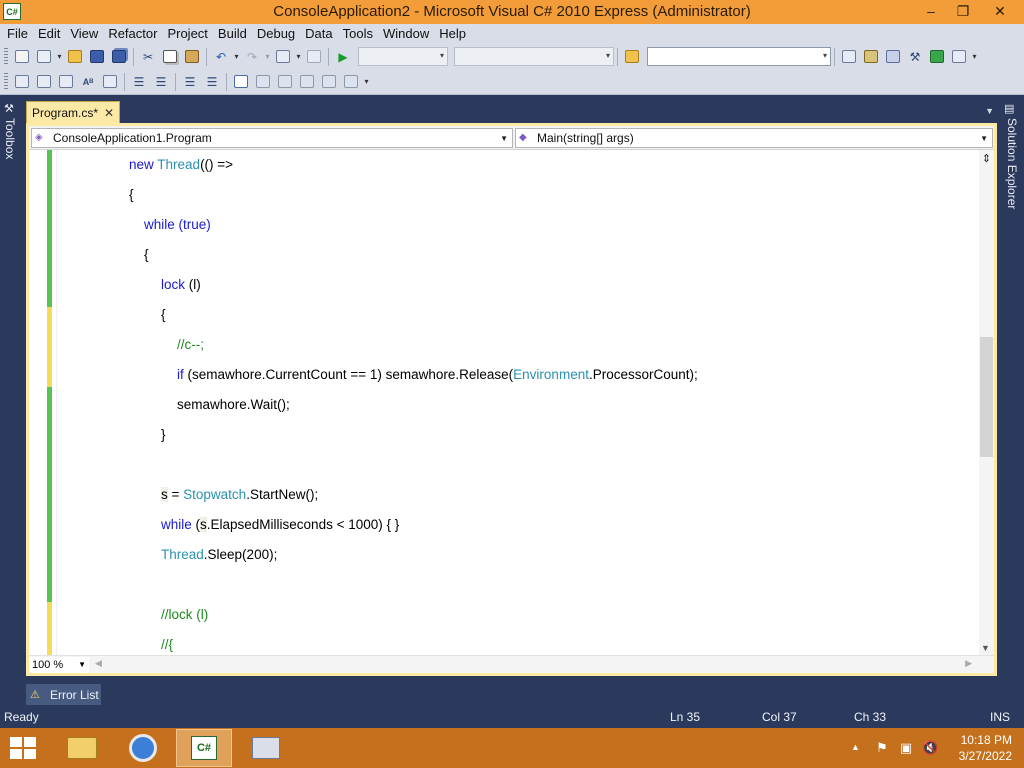 The height and width of the screenshot is (768, 1024). I want to click on volume-muted-icon: 🔇, so click(930, 748).